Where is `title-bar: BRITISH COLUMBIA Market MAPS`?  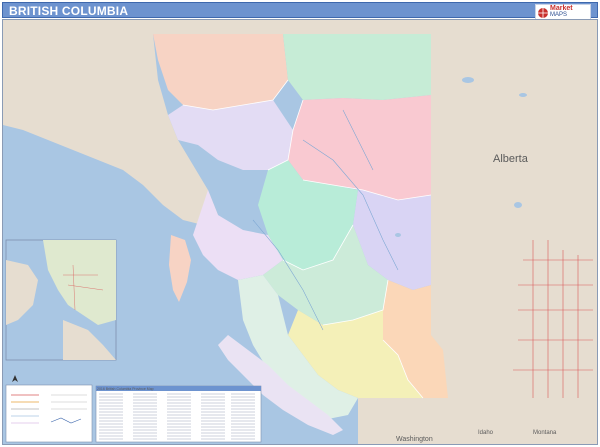 title-bar: BRITISH COLUMBIA Market MAPS is located at coordinates (300, 11).